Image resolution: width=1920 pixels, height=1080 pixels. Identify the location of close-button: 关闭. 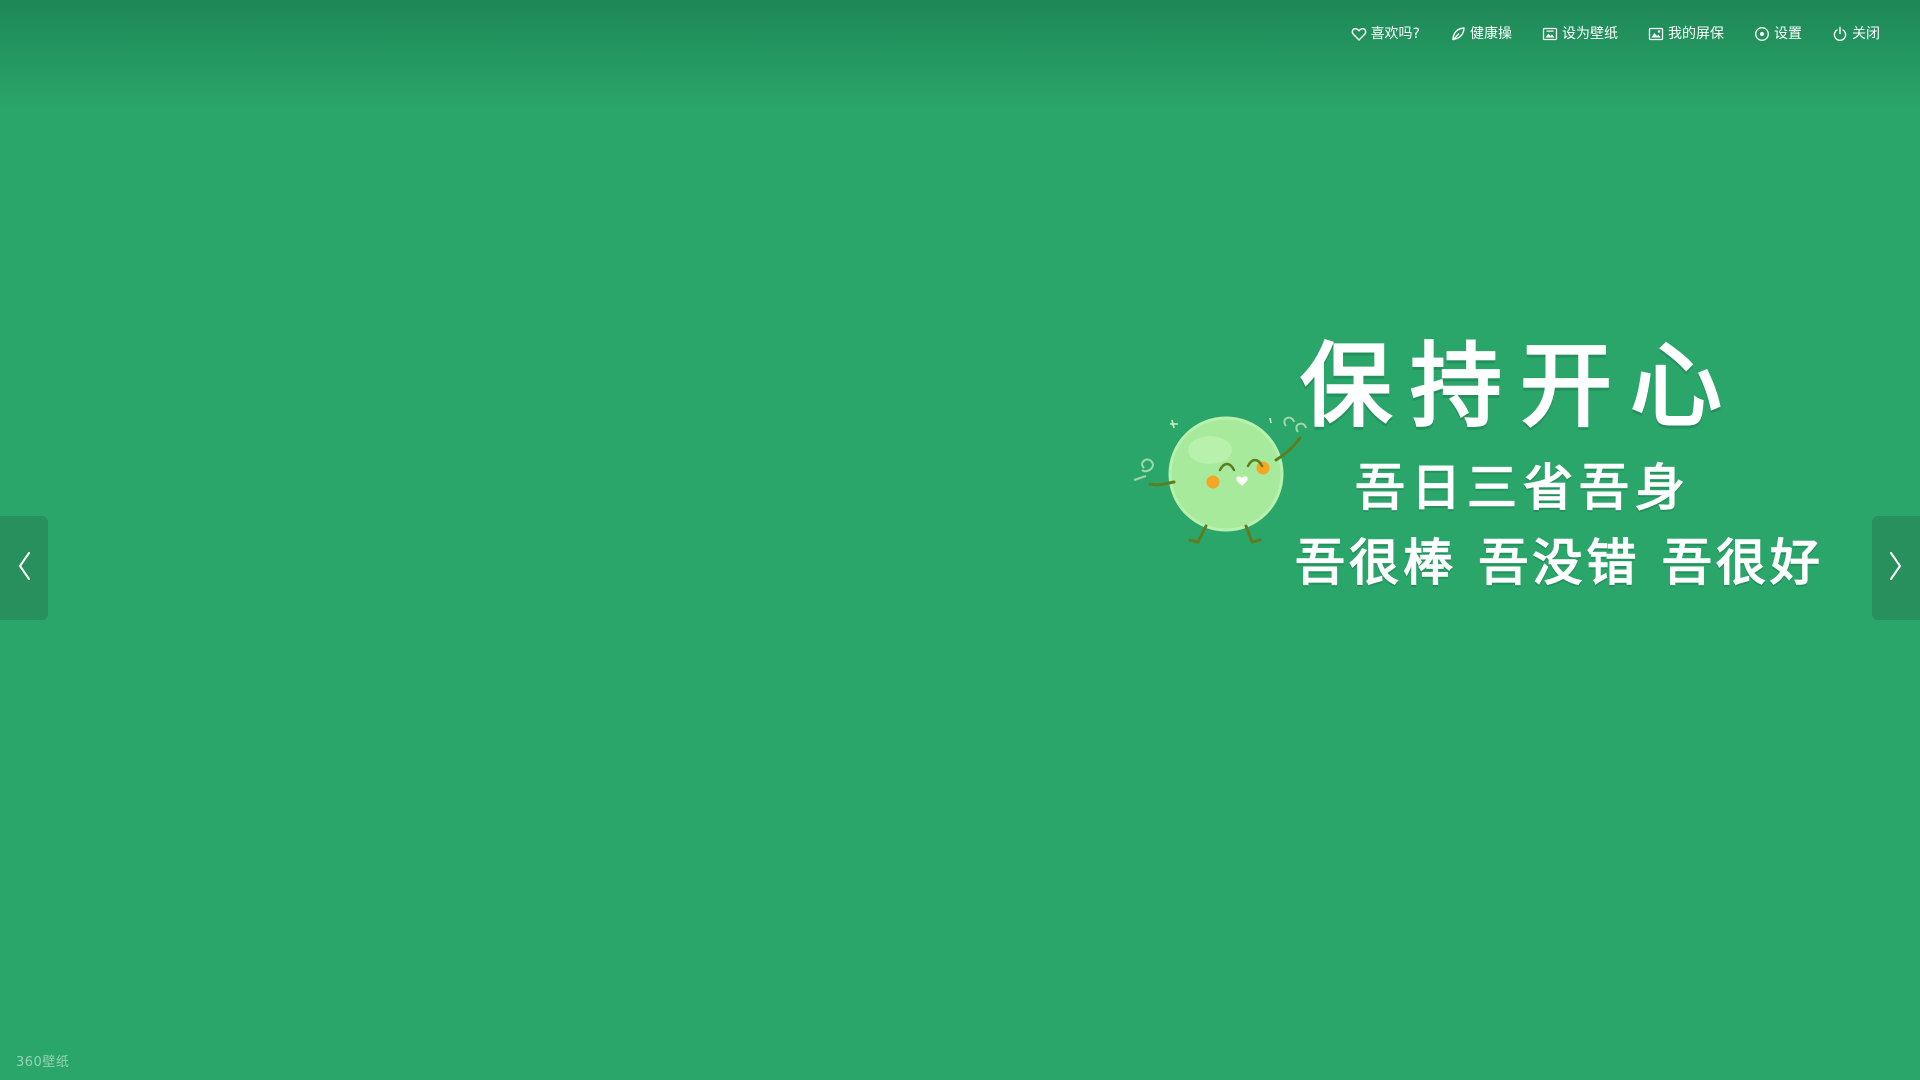
(1856, 34).